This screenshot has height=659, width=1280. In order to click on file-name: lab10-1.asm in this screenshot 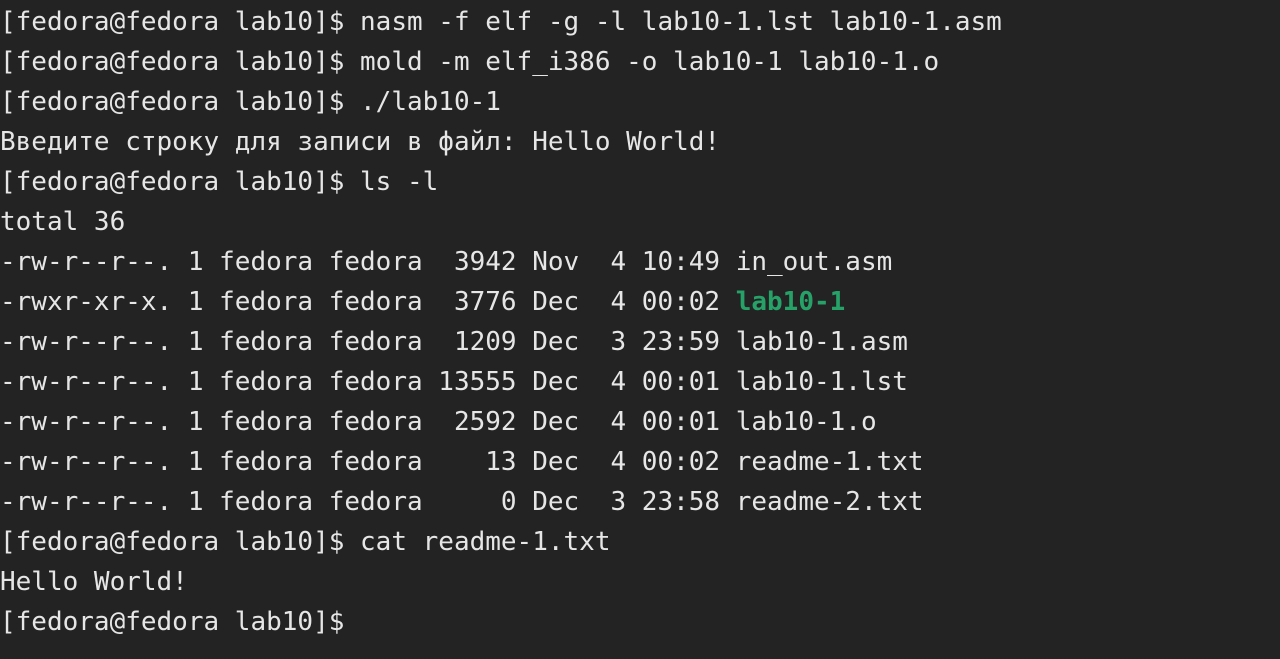, I will do `click(821, 342)`.